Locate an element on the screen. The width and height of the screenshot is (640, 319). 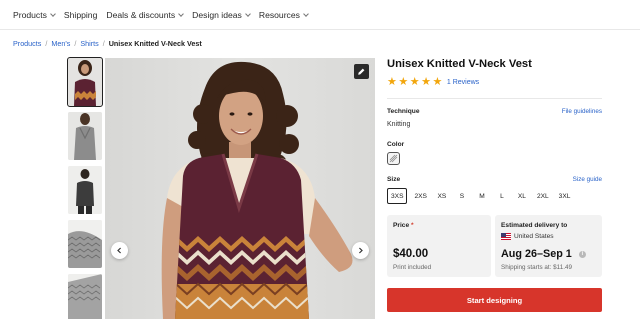
product-rating: ★ ★ ★ ★ ★ 1 Reviews is located at coordinates (494, 82).